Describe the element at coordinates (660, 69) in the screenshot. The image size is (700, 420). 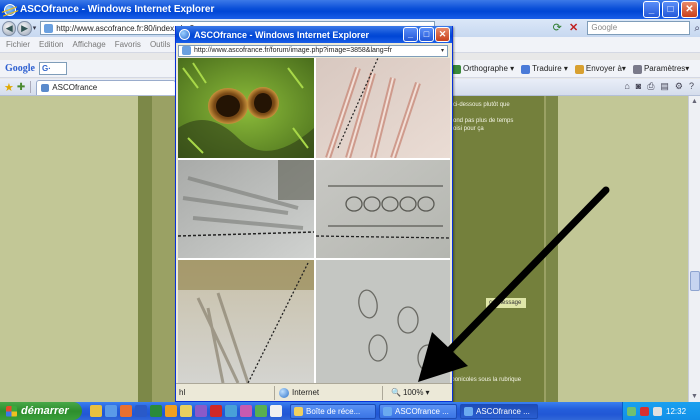
I see `settings-button: Paramètres▾` at that location.